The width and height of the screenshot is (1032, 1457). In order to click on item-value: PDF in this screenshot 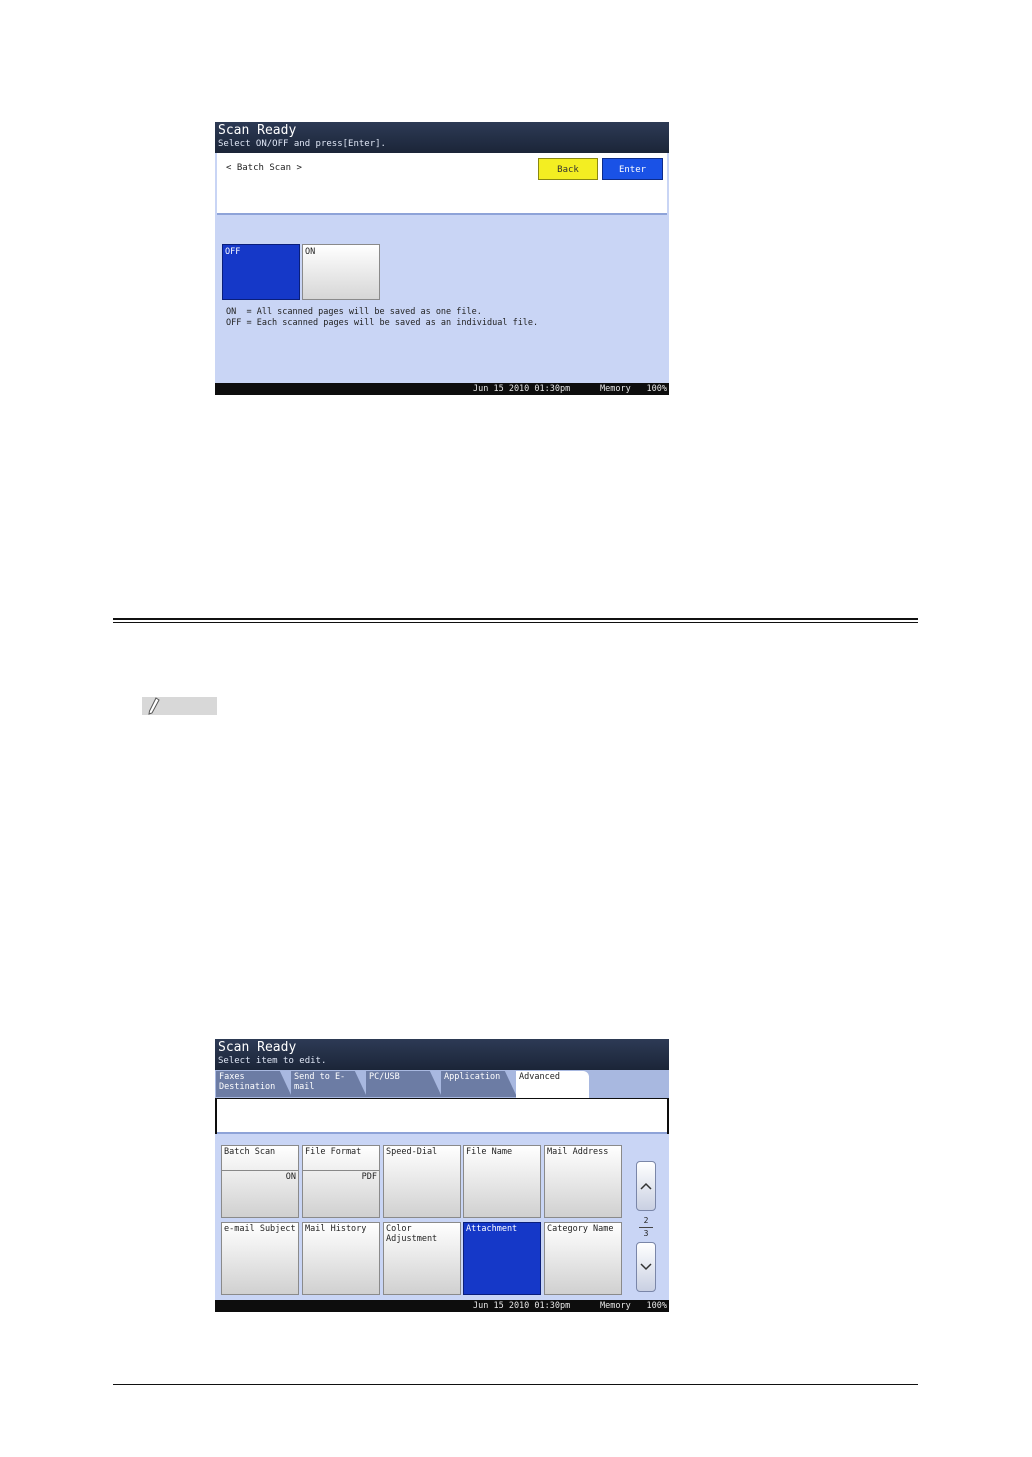, I will do `click(369, 1177)`.